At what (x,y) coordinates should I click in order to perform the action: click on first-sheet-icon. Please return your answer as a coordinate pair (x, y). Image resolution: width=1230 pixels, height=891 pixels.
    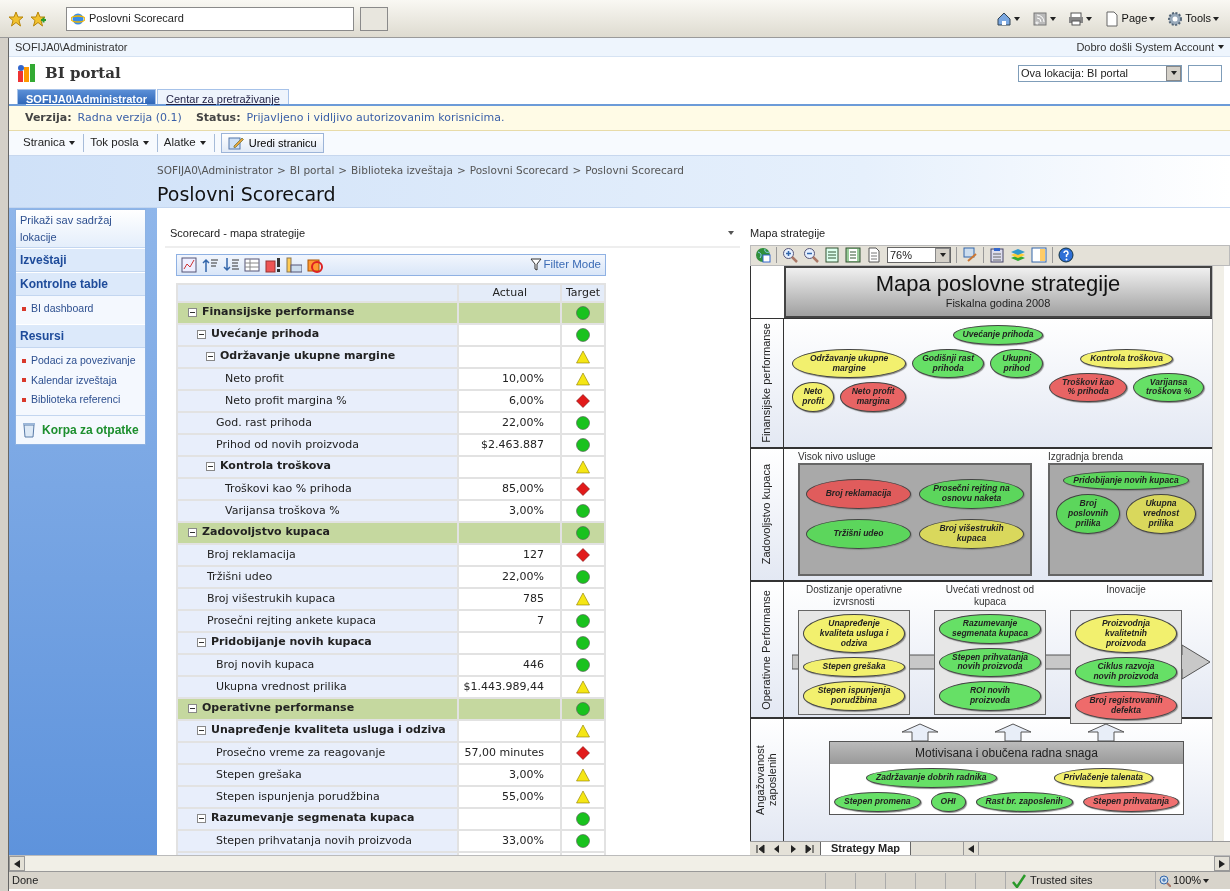
    Looking at the image, I should click on (761, 848).